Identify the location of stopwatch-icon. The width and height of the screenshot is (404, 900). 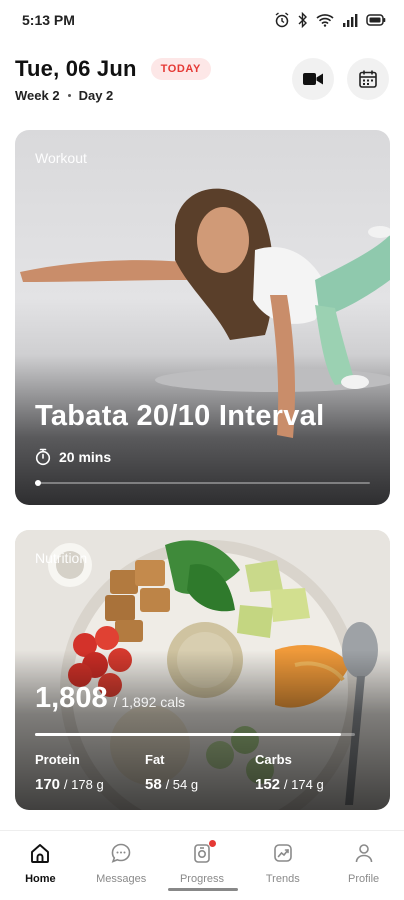
(43, 457).